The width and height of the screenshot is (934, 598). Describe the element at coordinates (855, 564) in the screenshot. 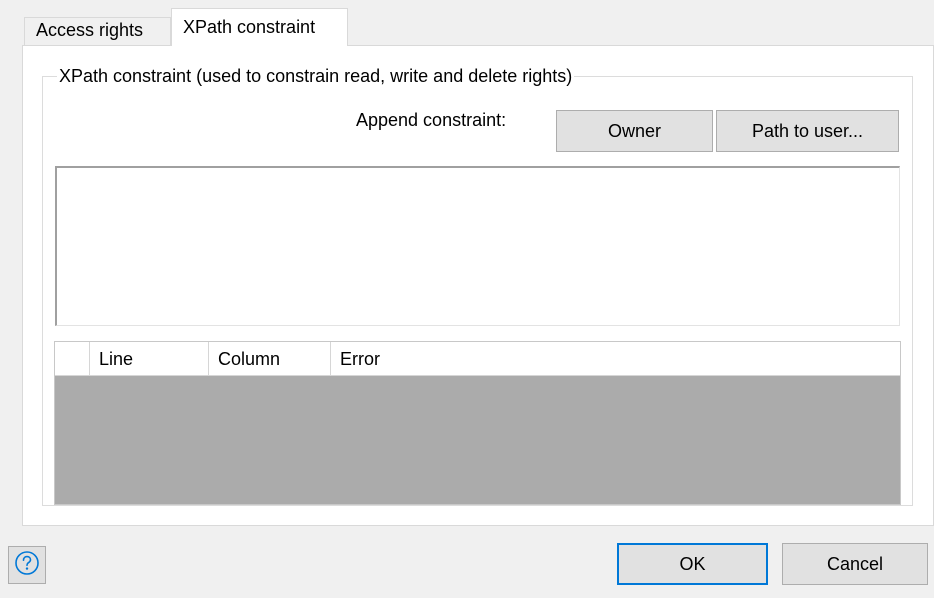

I see `cancel-button: Cancel` at that location.